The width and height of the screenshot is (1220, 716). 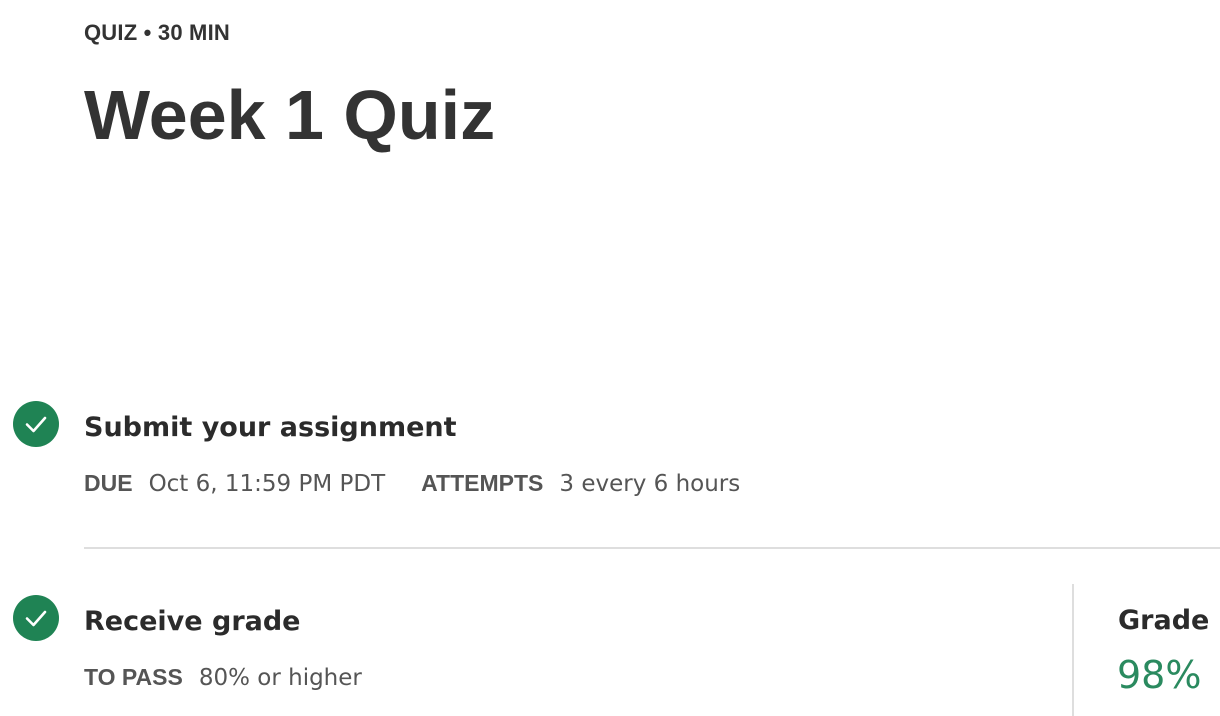 I want to click on grade-requirement-meta: TO PASS 80% or higher, so click(x=223, y=677).